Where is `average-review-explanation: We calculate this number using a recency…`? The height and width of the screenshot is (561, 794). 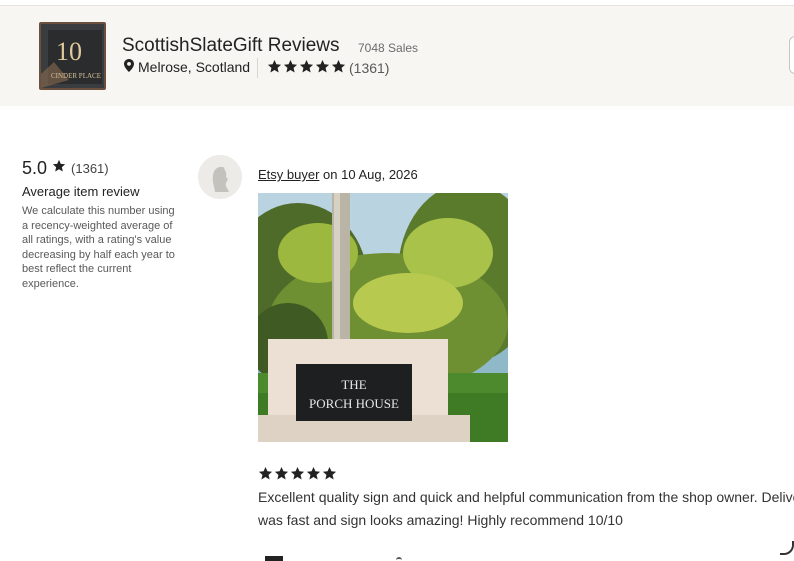 average-review-explanation: We calculate this number using a recency… is located at coordinates (98, 247).